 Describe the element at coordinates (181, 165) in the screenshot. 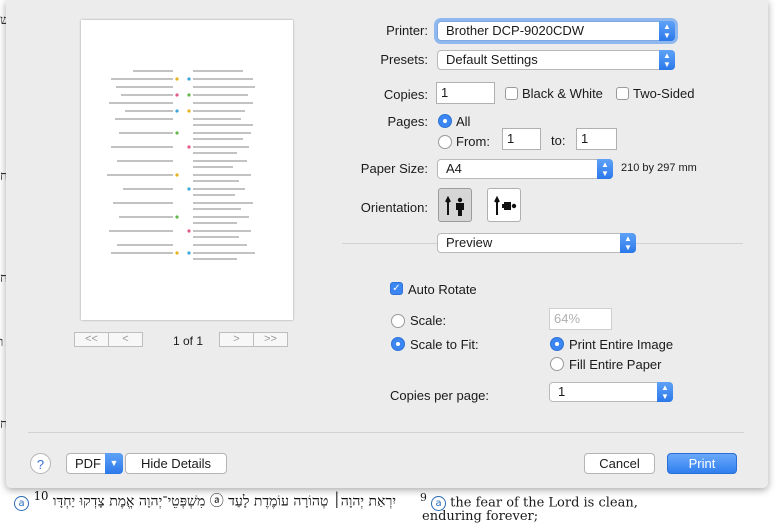

I see `preview-content` at that location.